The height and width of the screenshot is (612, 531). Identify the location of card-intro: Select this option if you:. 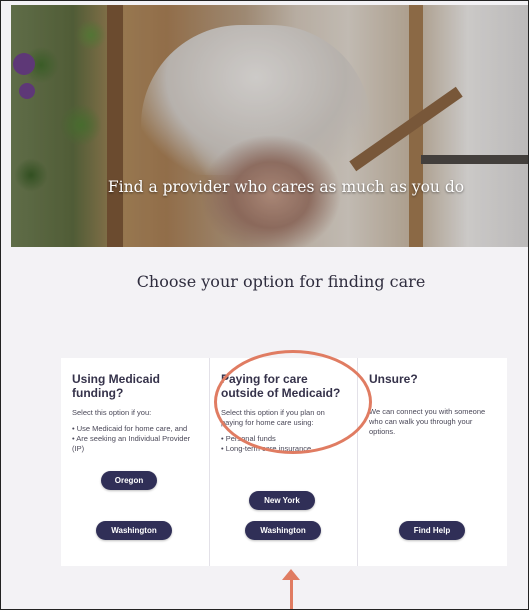
(112, 412).